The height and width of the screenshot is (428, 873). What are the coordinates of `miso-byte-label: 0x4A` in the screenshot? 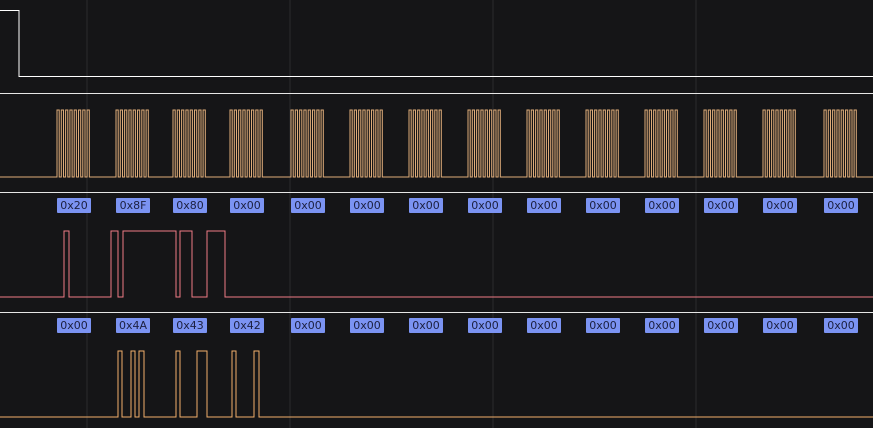 It's located at (133, 325).